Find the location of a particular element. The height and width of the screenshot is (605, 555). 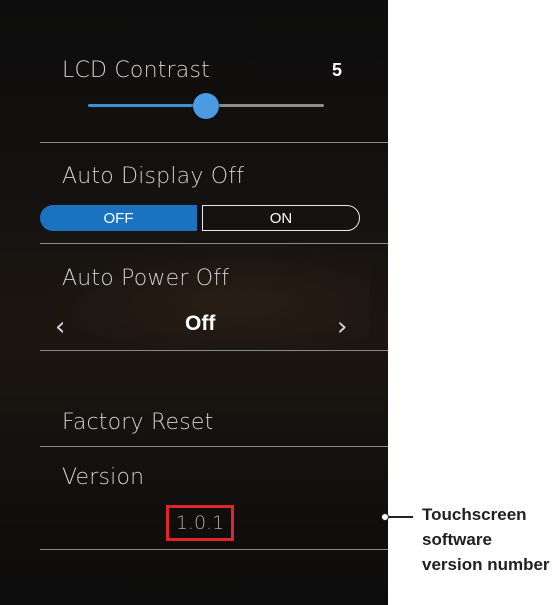

slider-track-empty is located at coordinates (265, 105).